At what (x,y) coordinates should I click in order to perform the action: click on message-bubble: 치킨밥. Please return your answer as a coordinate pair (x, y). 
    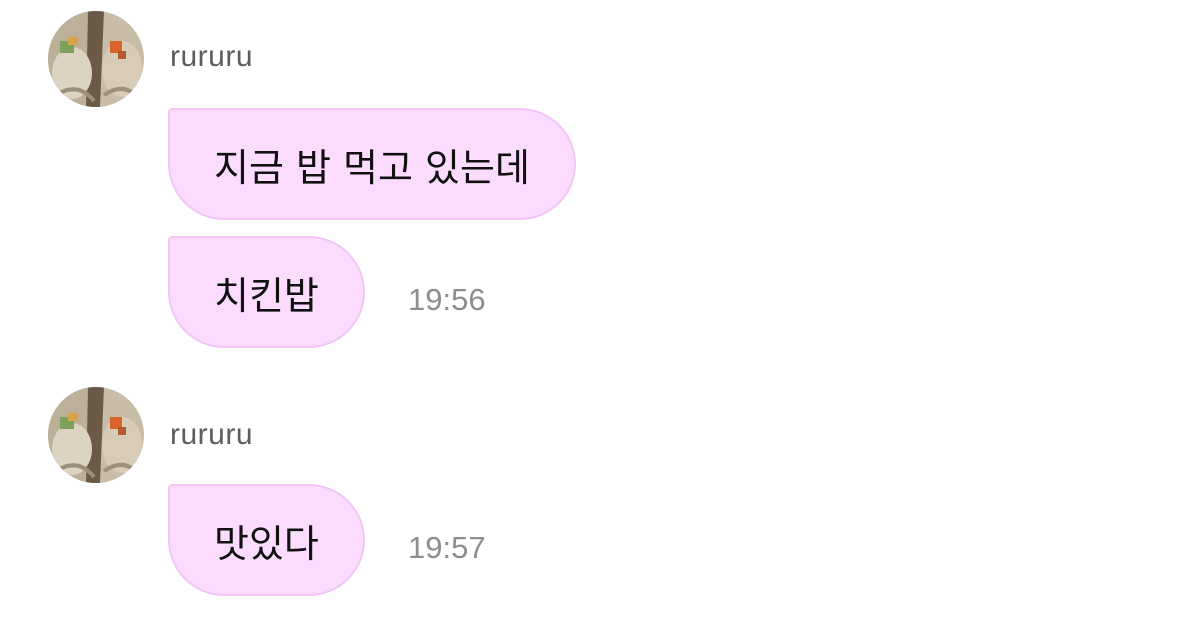
    Looking at the image, I should click on (266, 292).